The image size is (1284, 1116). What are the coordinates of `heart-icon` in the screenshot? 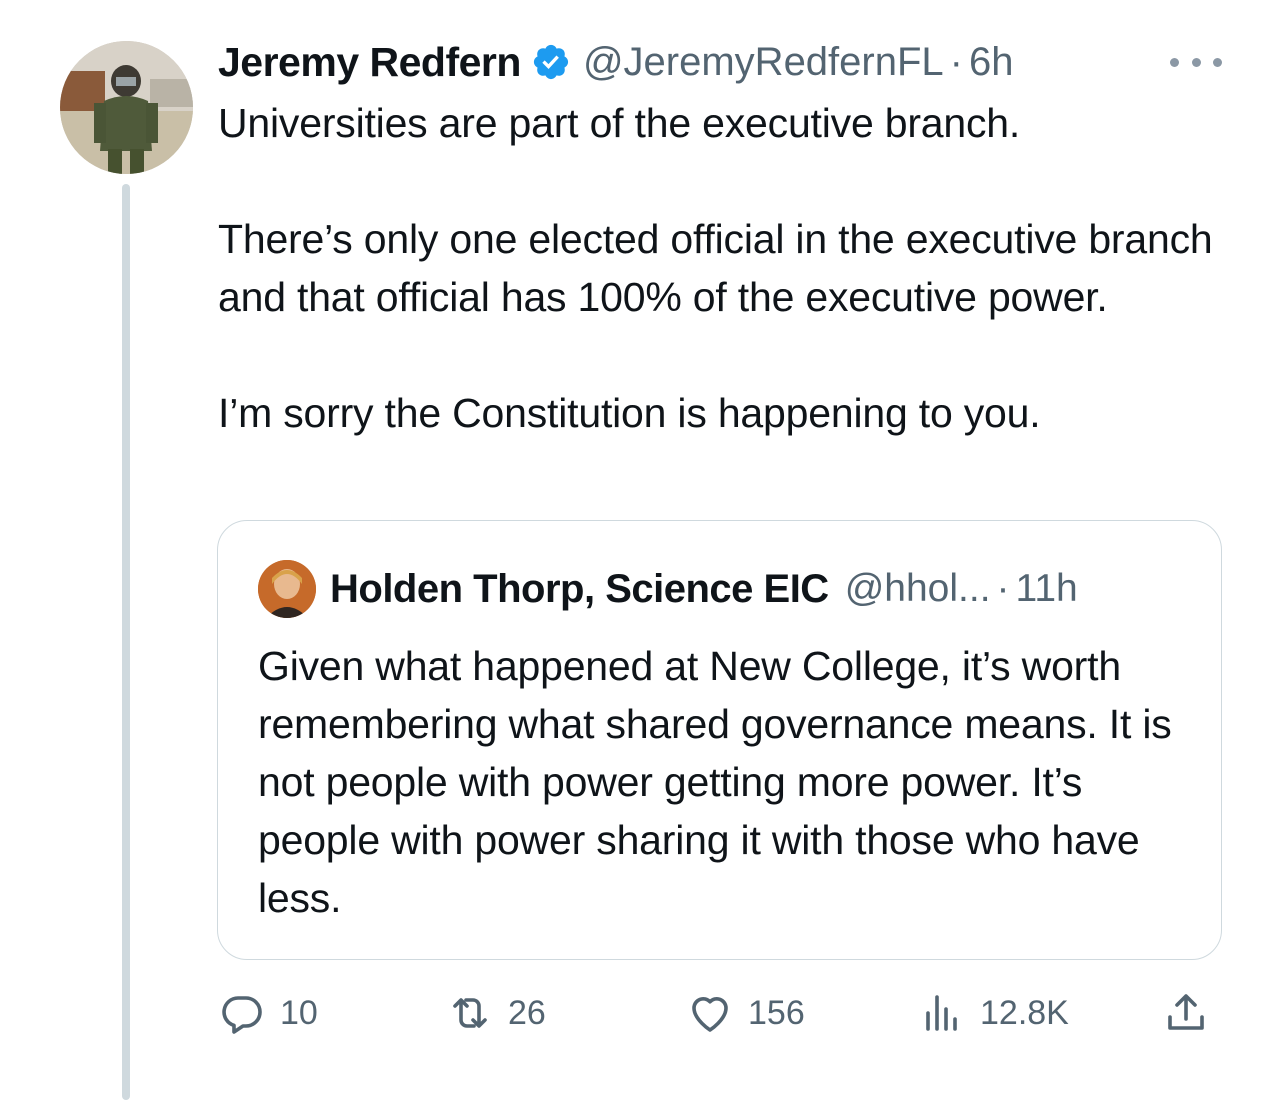 It's located at (710, 1014).